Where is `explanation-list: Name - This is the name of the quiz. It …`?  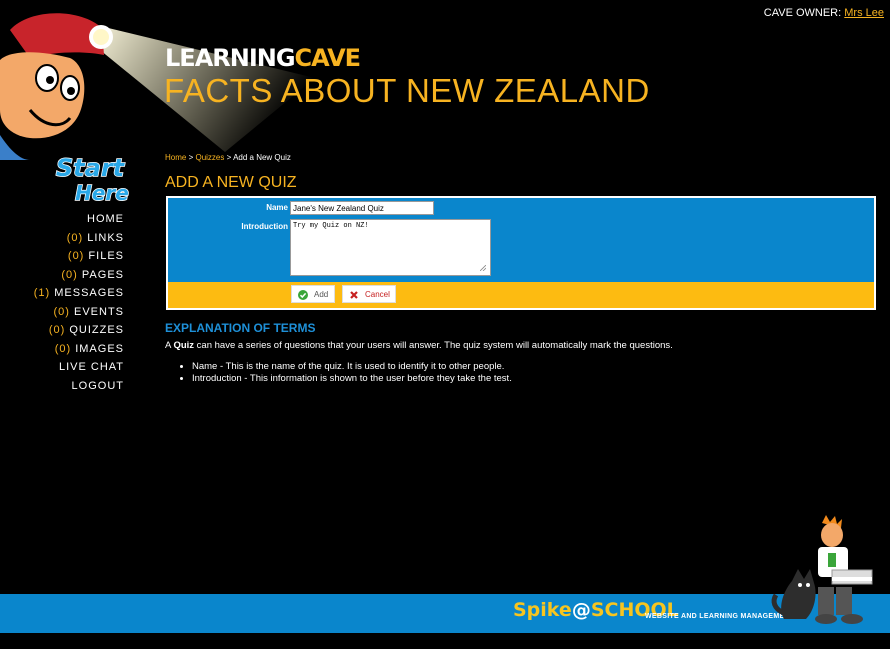
explanation-list: Name - This is the name of the quiz. It … is located at coordinates (343, 373).